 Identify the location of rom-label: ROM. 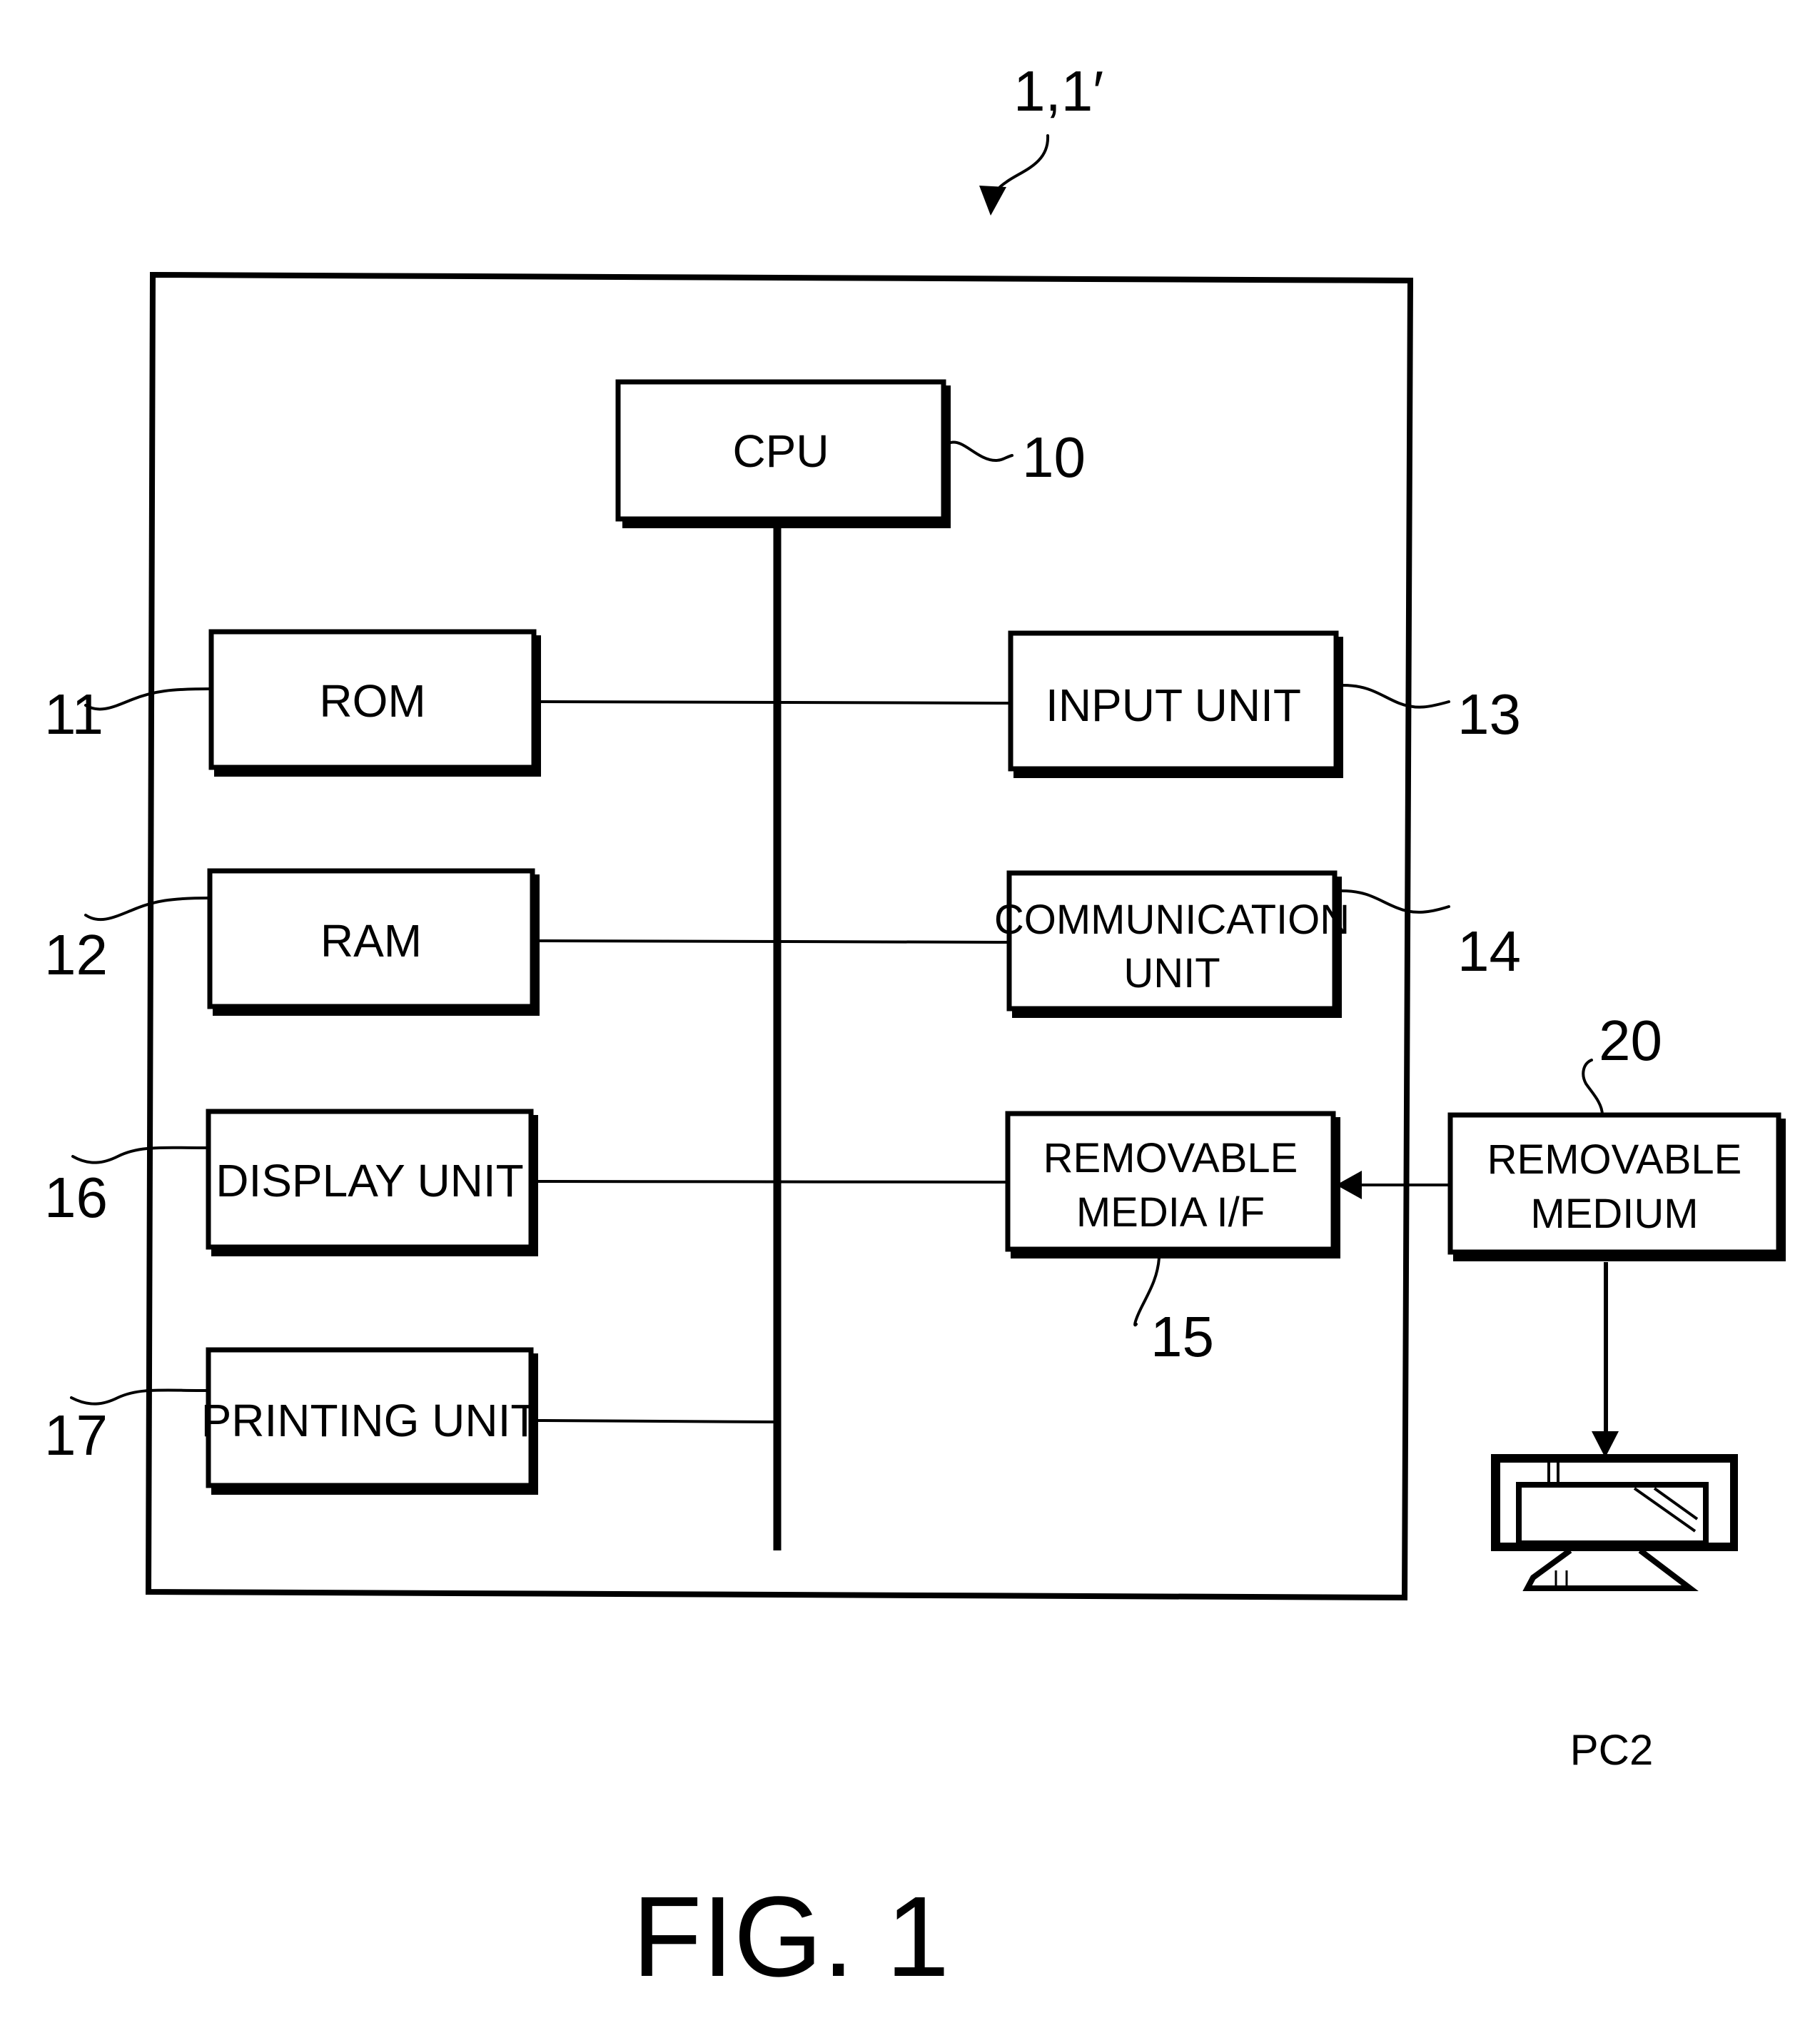
(372, 701).